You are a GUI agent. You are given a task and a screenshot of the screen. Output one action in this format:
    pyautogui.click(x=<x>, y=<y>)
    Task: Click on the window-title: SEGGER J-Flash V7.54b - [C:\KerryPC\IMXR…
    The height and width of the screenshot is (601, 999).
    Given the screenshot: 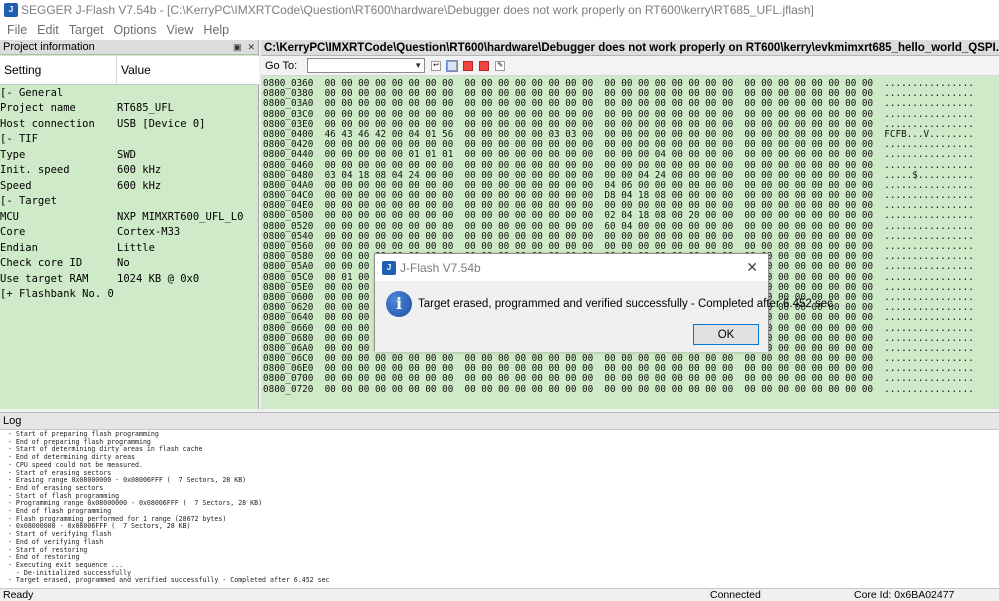 What is the action you would take?
    pyautogui.click(x=417, y=10)
    